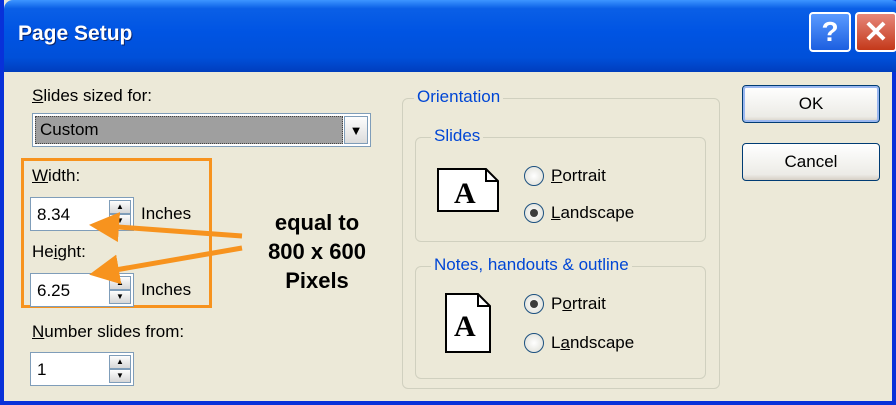  What do you see at coordinates (593, 212) in the screenshot?
I see `slides-landscape-label: Landscape` at bounding box center [593, 212].